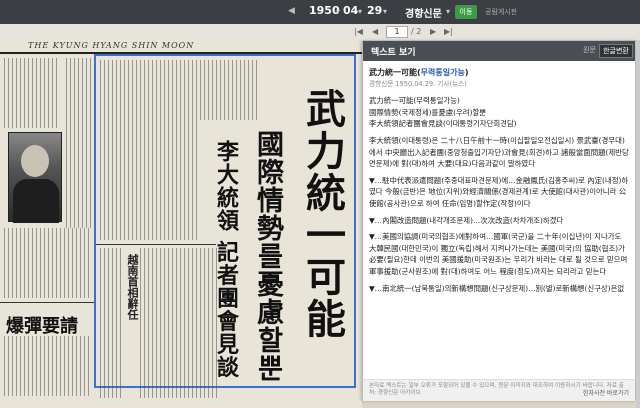  Describe the element at coordinates (374, 10) in the screenshot. I see `day-select: 29` at that location.